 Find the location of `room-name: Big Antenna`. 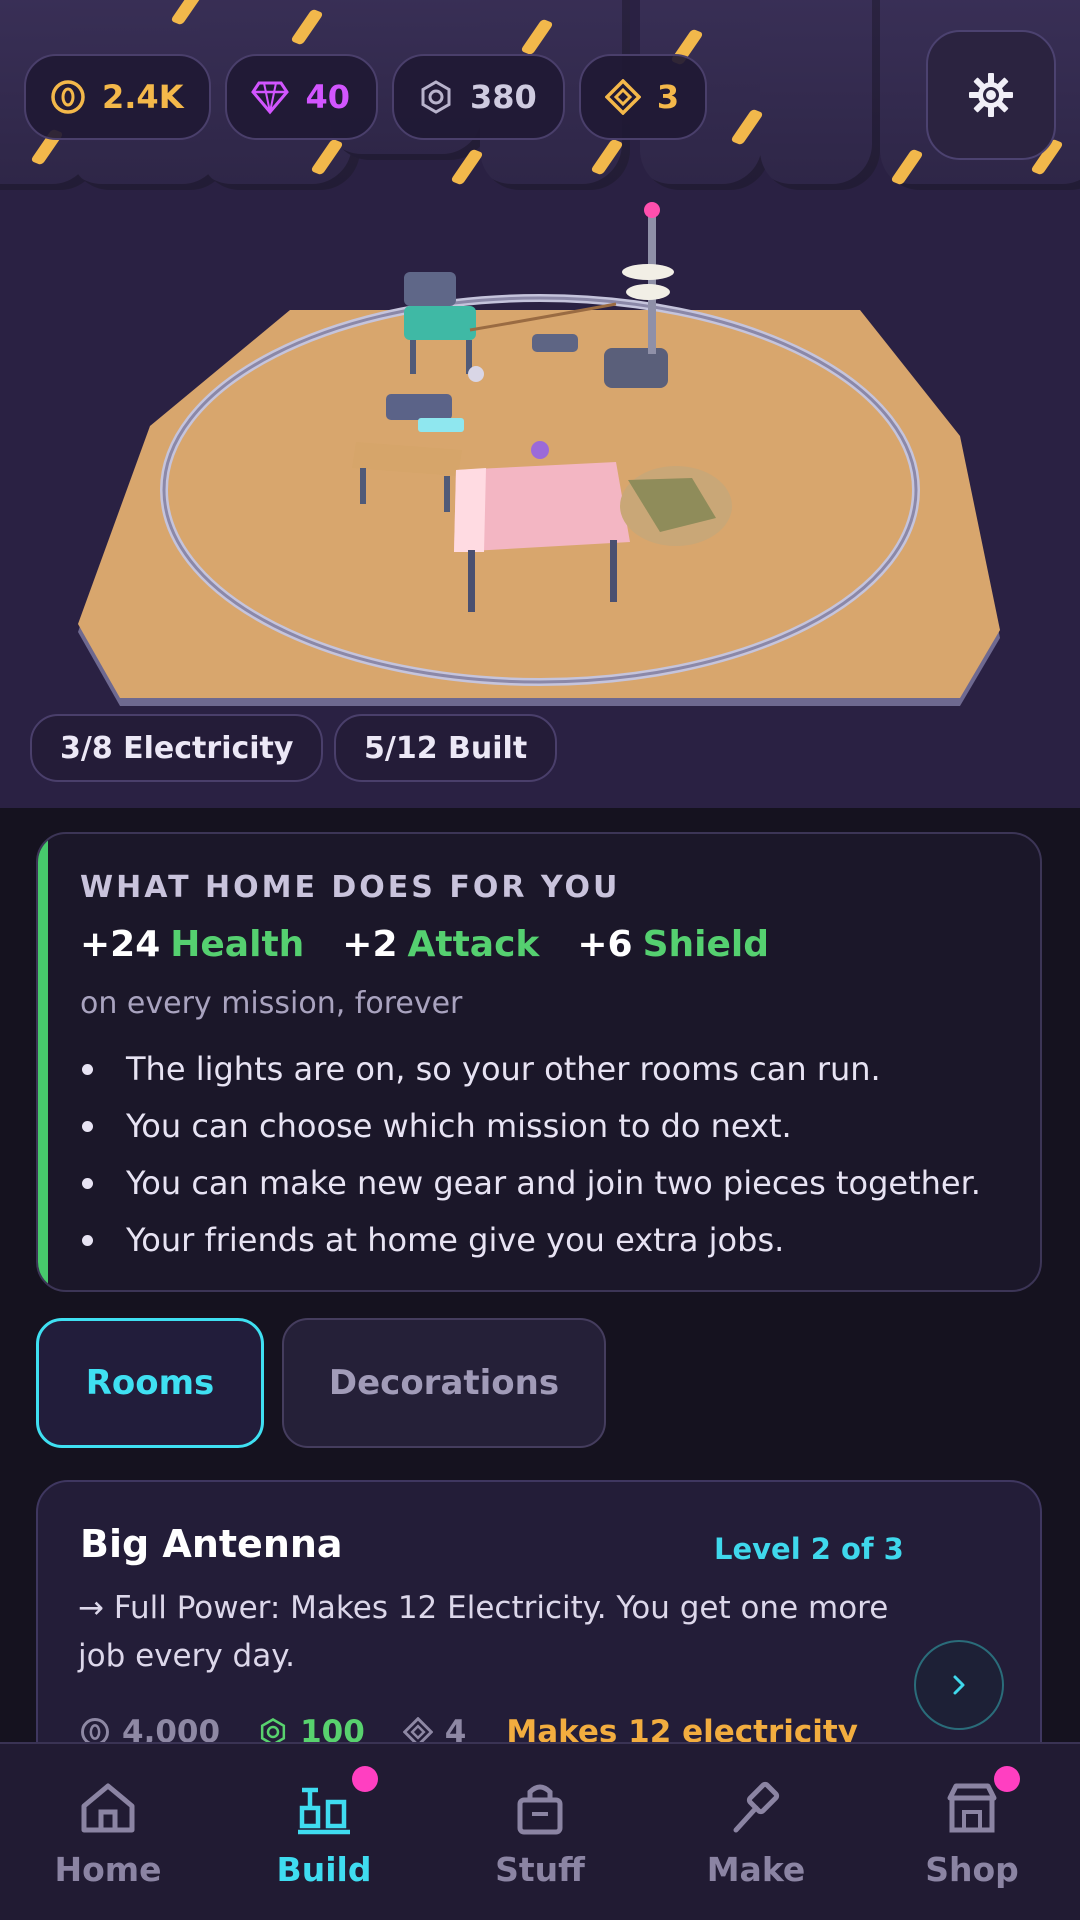

room-name: Big Antenna is located at coordinates (211, 1544).